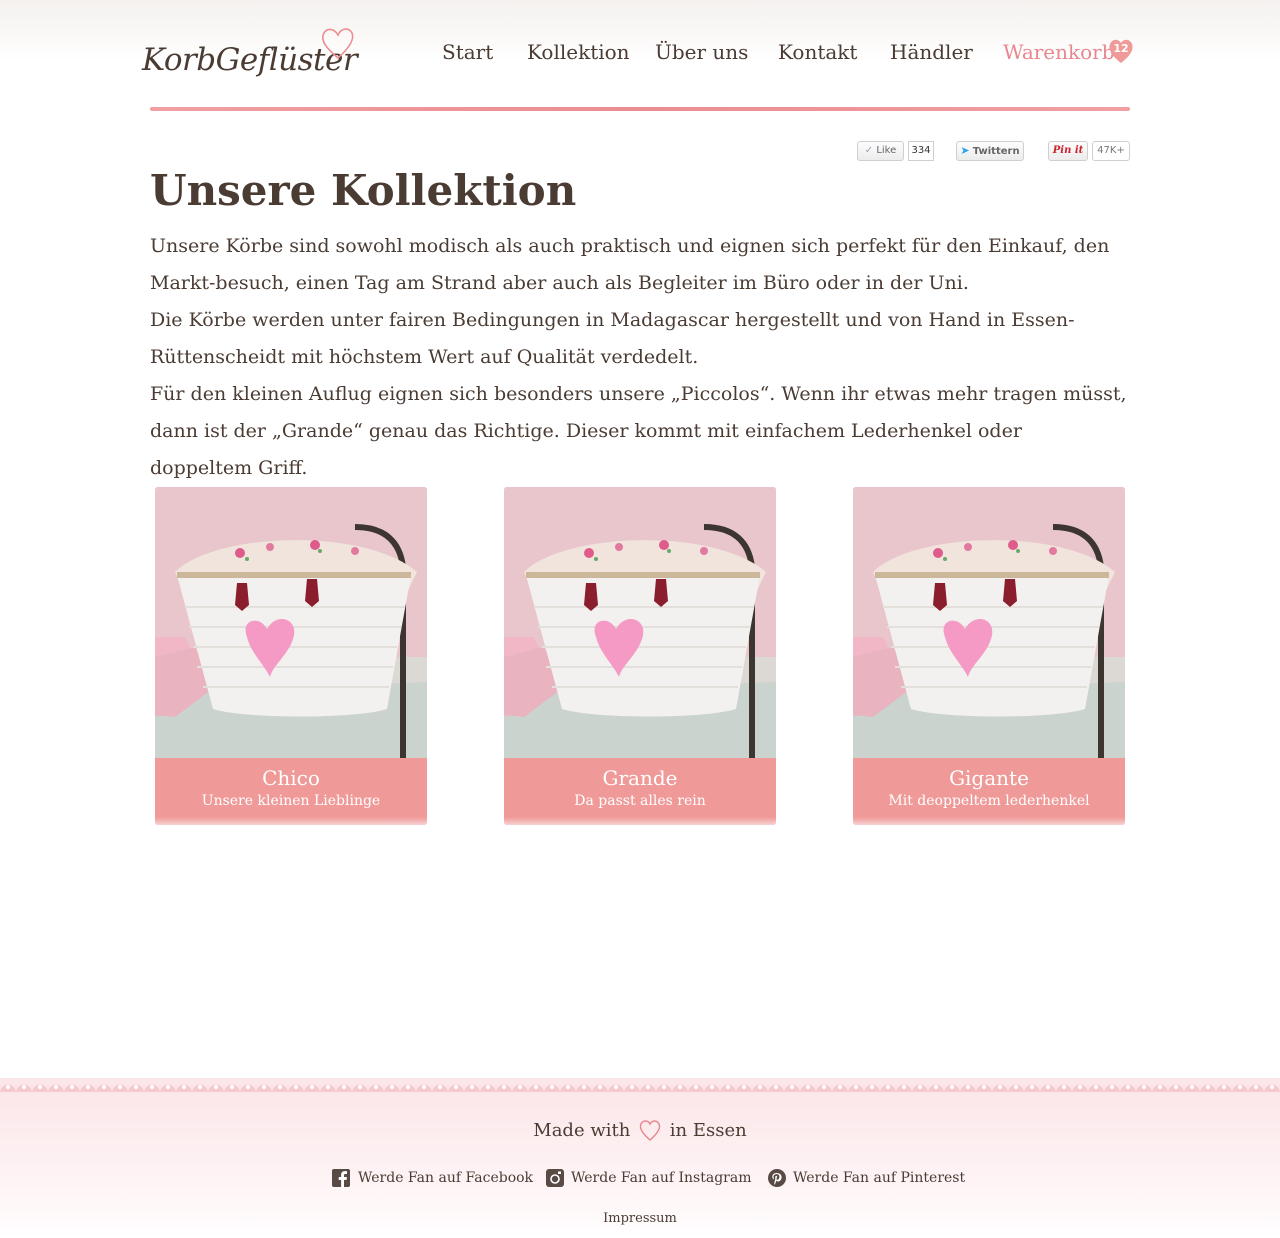  What do you see at coordinates (467, 52) in the screenshot?
I see `nav-item-start: Start` at bounding box center [467, 52].